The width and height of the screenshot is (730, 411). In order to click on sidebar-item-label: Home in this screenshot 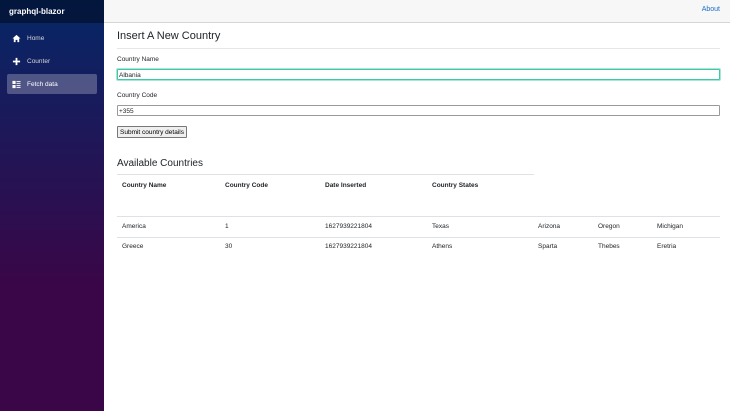, I will do `click(36, 38)`.